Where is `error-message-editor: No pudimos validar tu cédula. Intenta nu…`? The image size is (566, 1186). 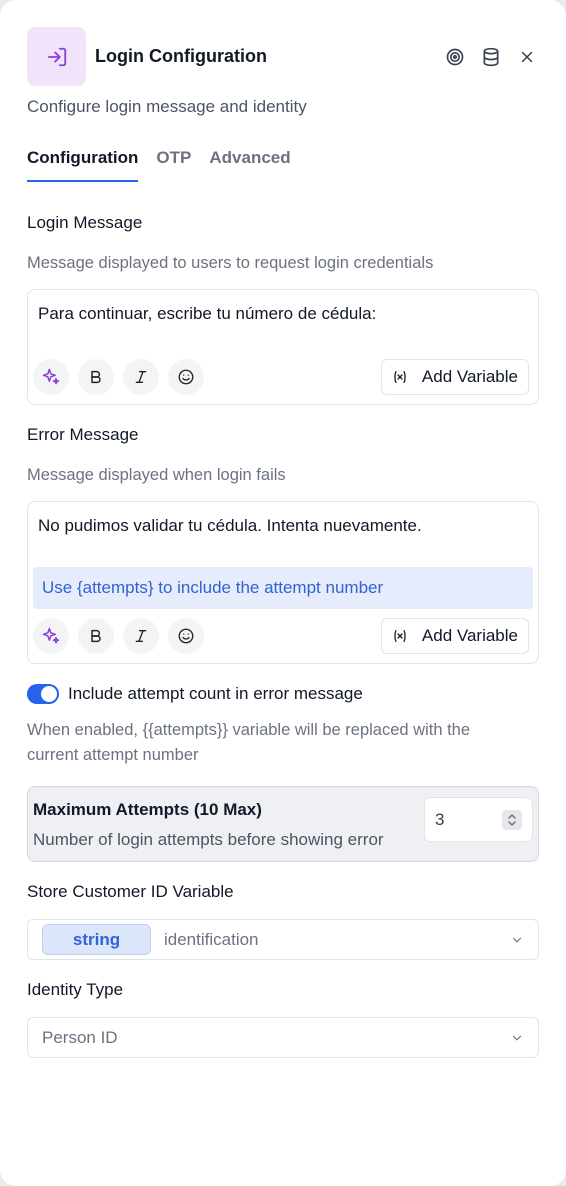 error-message-editor: No pudimos validar tu cédula. Intenta nu… is located at coordinates (283, 582).